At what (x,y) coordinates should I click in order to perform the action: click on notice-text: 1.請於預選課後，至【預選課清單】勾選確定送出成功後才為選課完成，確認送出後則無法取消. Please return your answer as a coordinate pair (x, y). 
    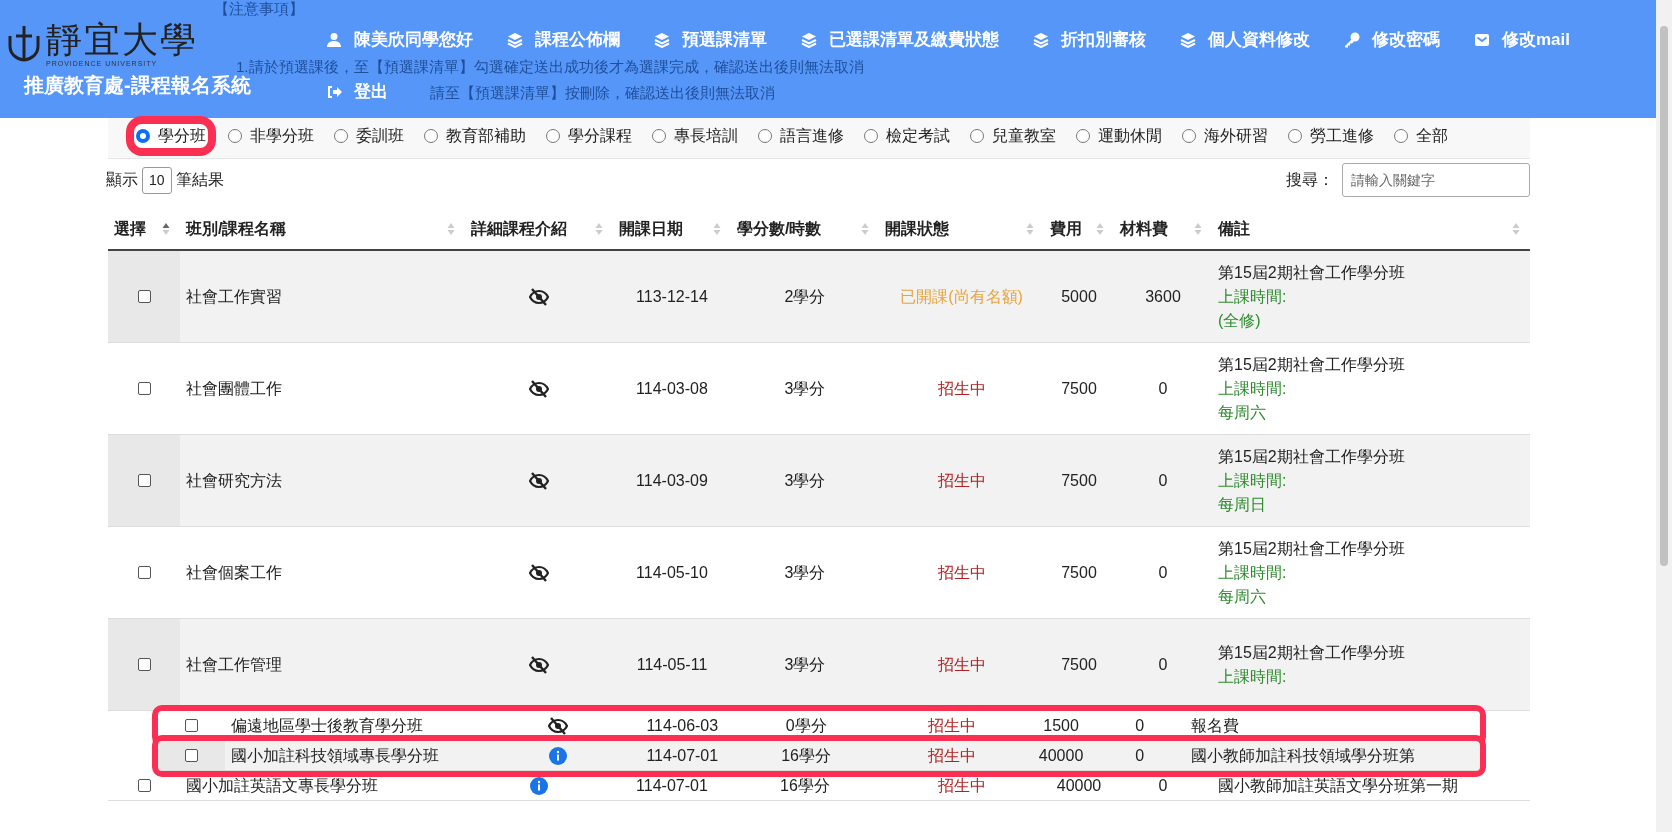
    Looking at the image, I should click on (550, 66).